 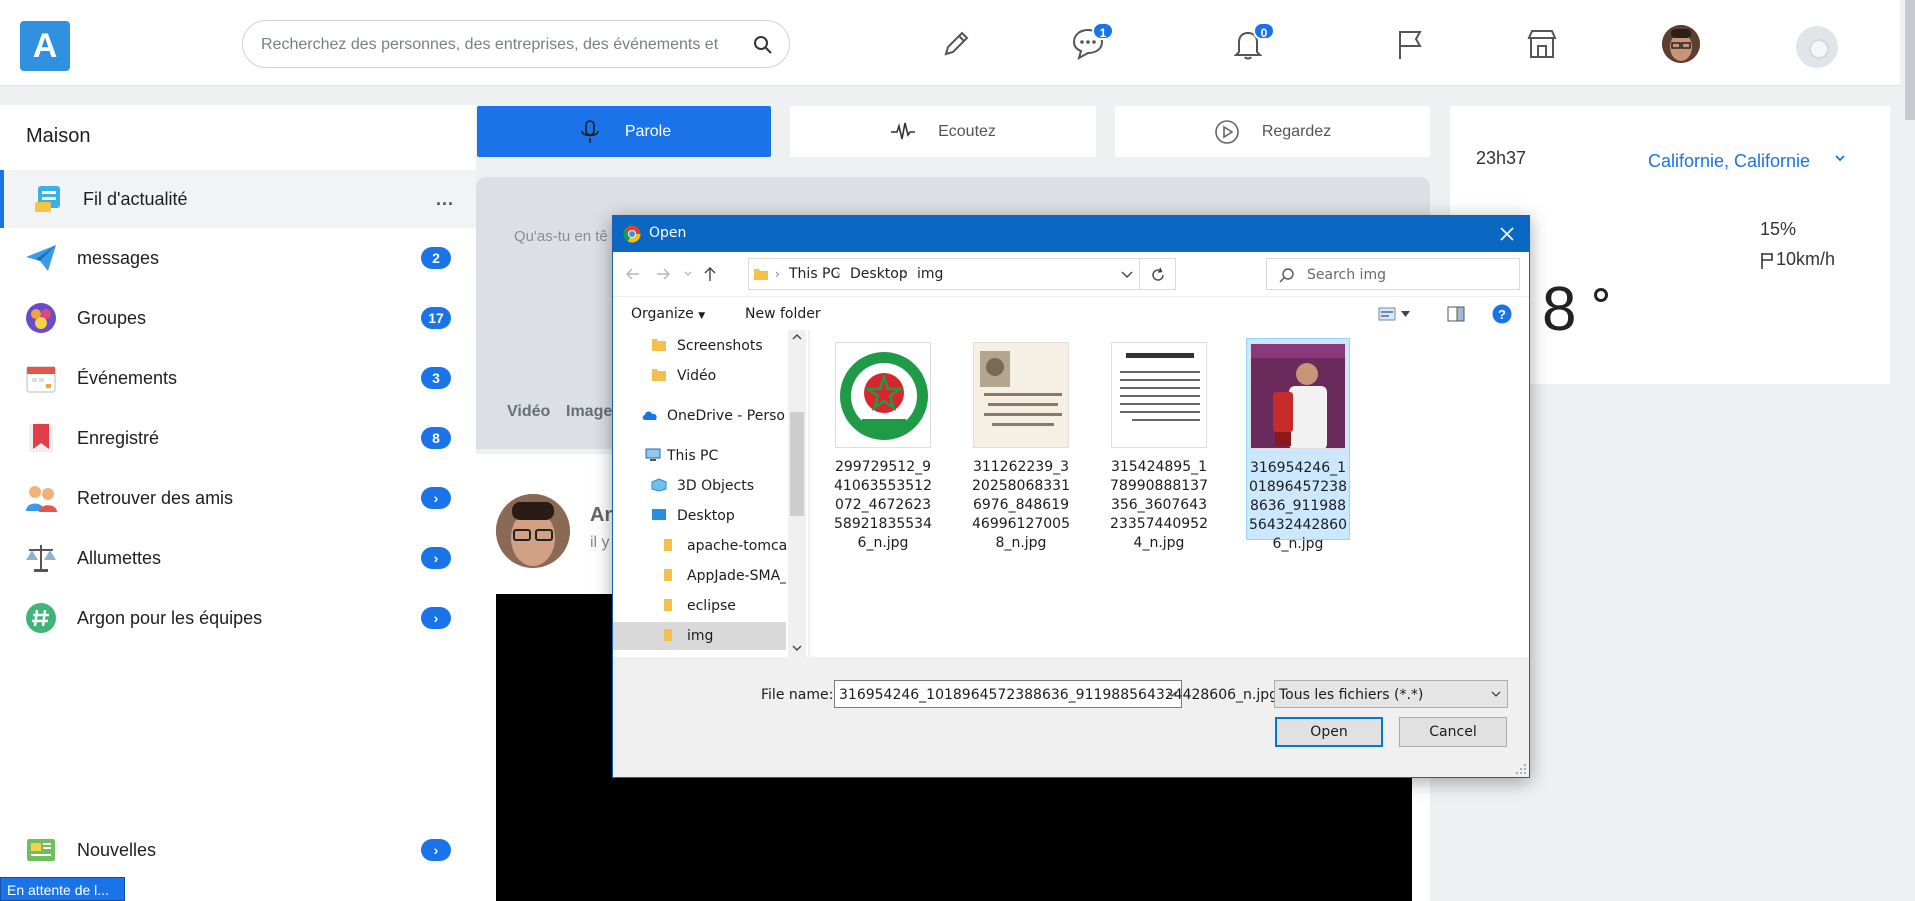 I want to click on post-timestamp: il y, so click(x=600, y=542).